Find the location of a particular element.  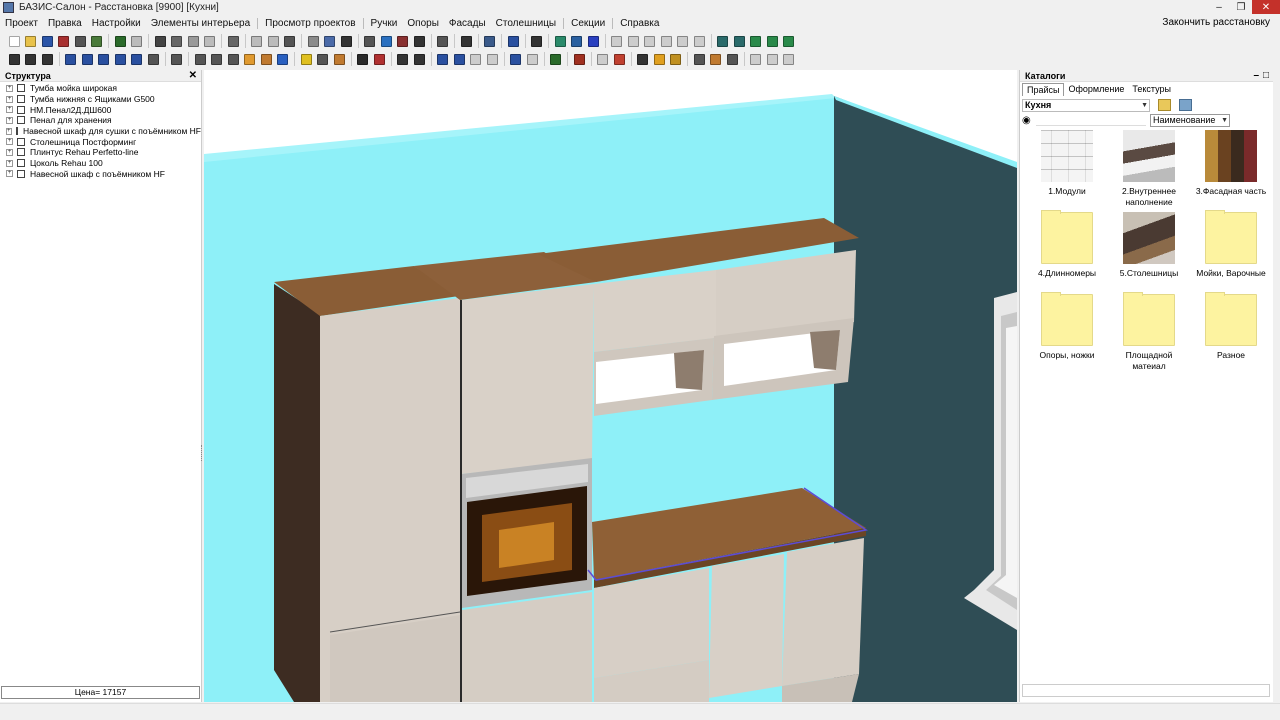

copy-icon is located at coordinates (177, 41).